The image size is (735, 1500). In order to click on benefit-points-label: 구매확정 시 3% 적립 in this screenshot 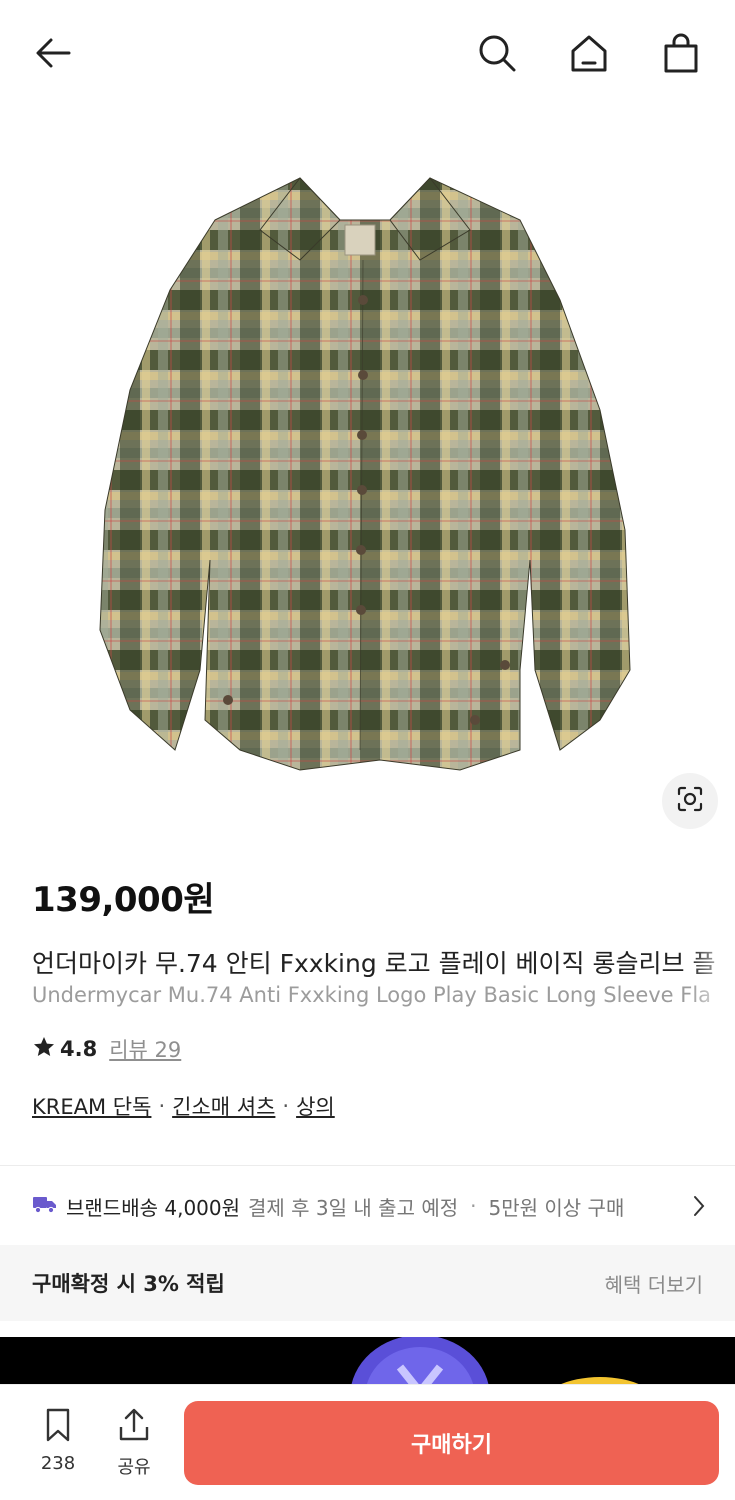, I will do `click(128, 1284)`.